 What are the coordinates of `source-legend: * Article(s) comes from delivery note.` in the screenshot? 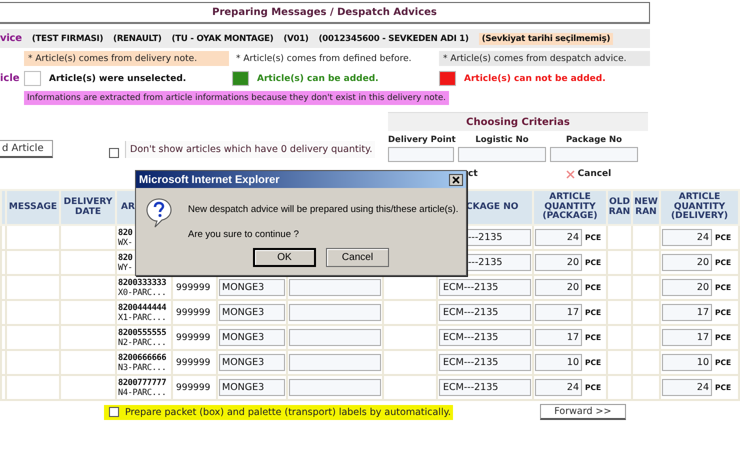 It's located at (126, 58).